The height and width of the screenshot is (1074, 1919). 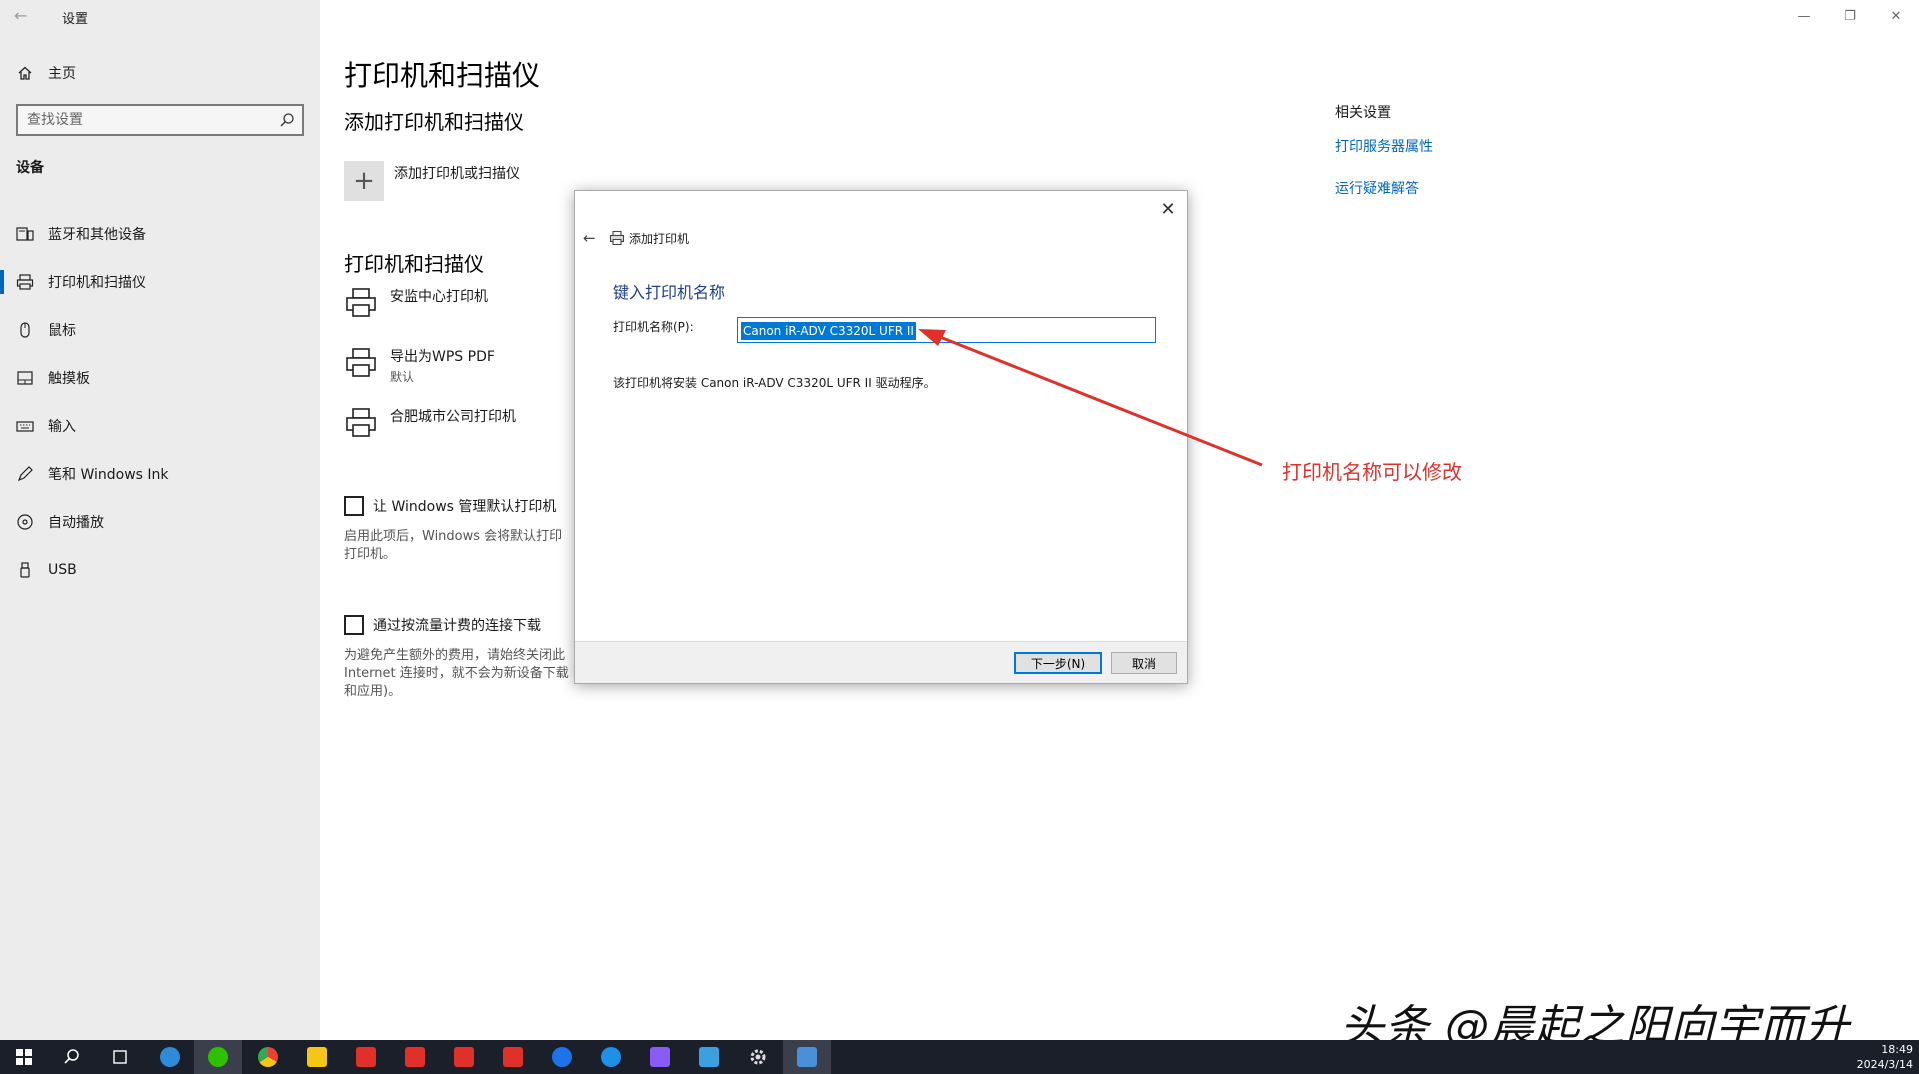 What do you see at coordinates (442, 357) in the screenshot?
I see `printer-name: 导出为WPS PDF` at bounding box center [442, 357].